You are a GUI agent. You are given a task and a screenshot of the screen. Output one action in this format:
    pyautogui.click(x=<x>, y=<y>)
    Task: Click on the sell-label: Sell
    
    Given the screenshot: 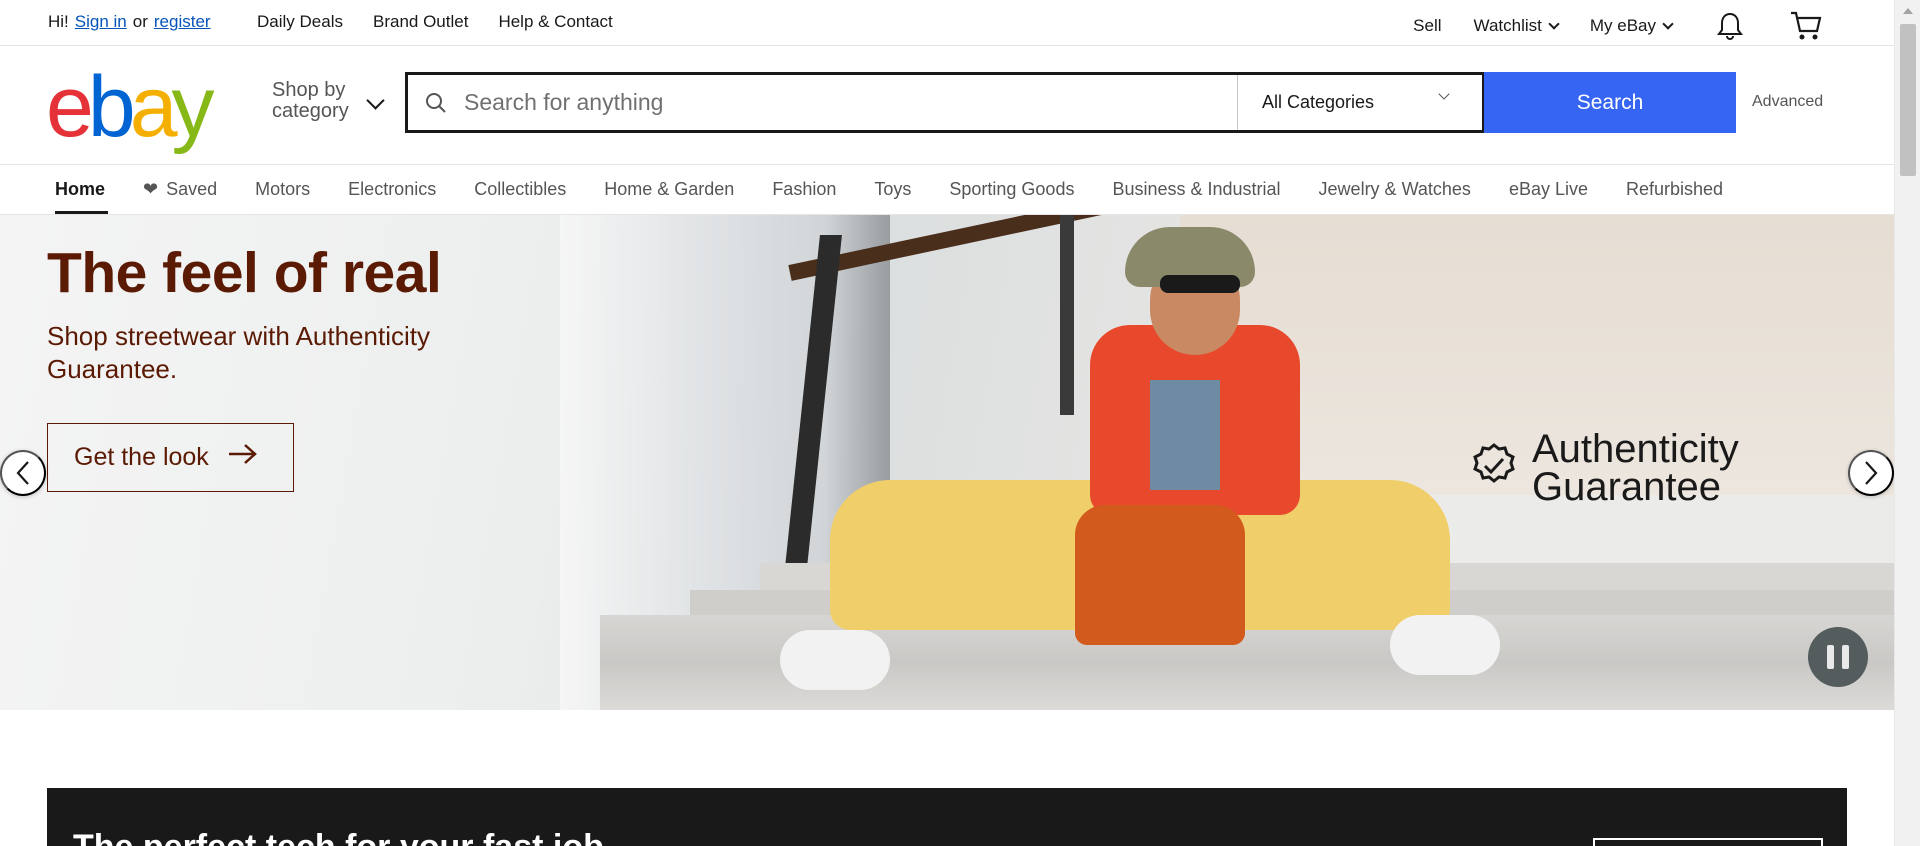 What is the action you would take?
    pyautogui.click(x=1427, y=25)
    